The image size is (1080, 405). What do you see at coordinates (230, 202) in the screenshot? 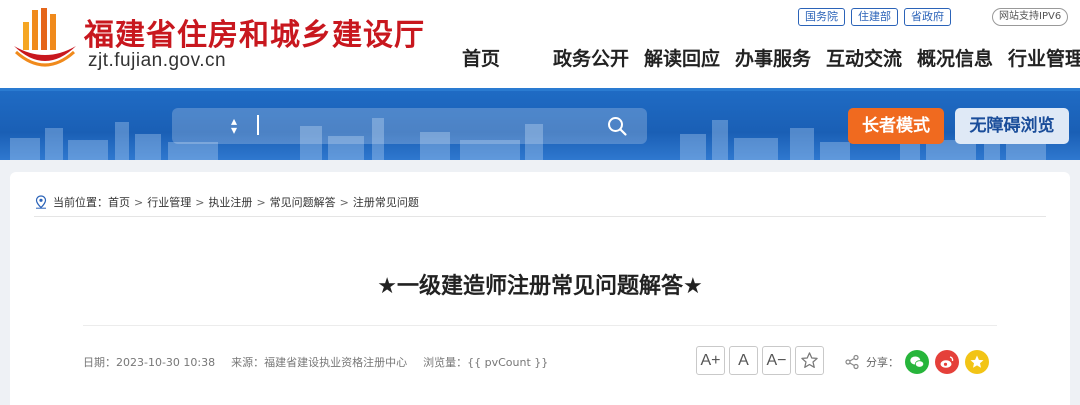
I see `breadcrumb-item-registration: 执业注册` at bounding box center [230, 202].